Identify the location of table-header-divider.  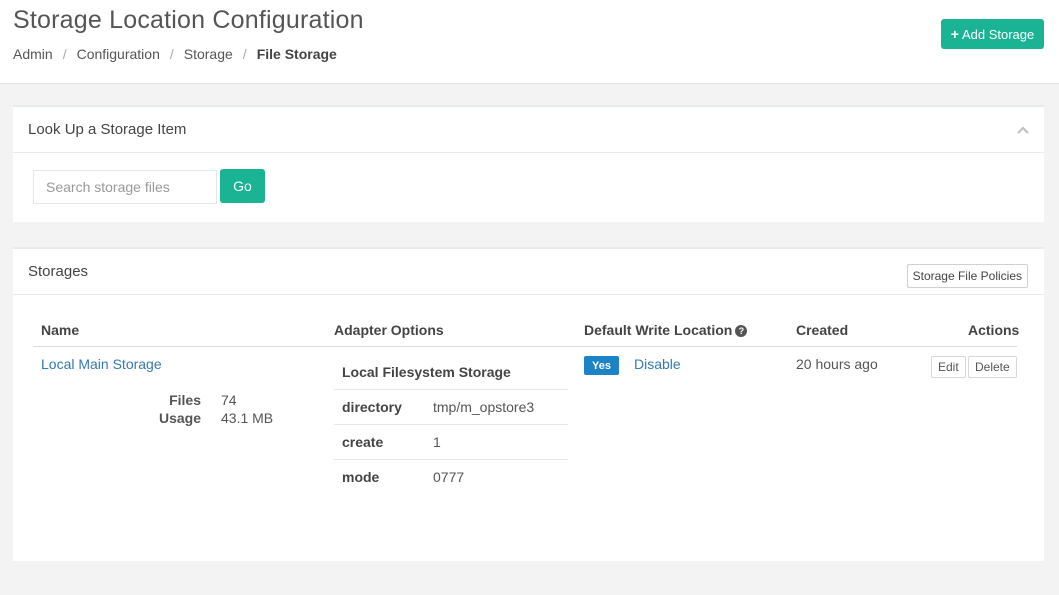
(525, 346).